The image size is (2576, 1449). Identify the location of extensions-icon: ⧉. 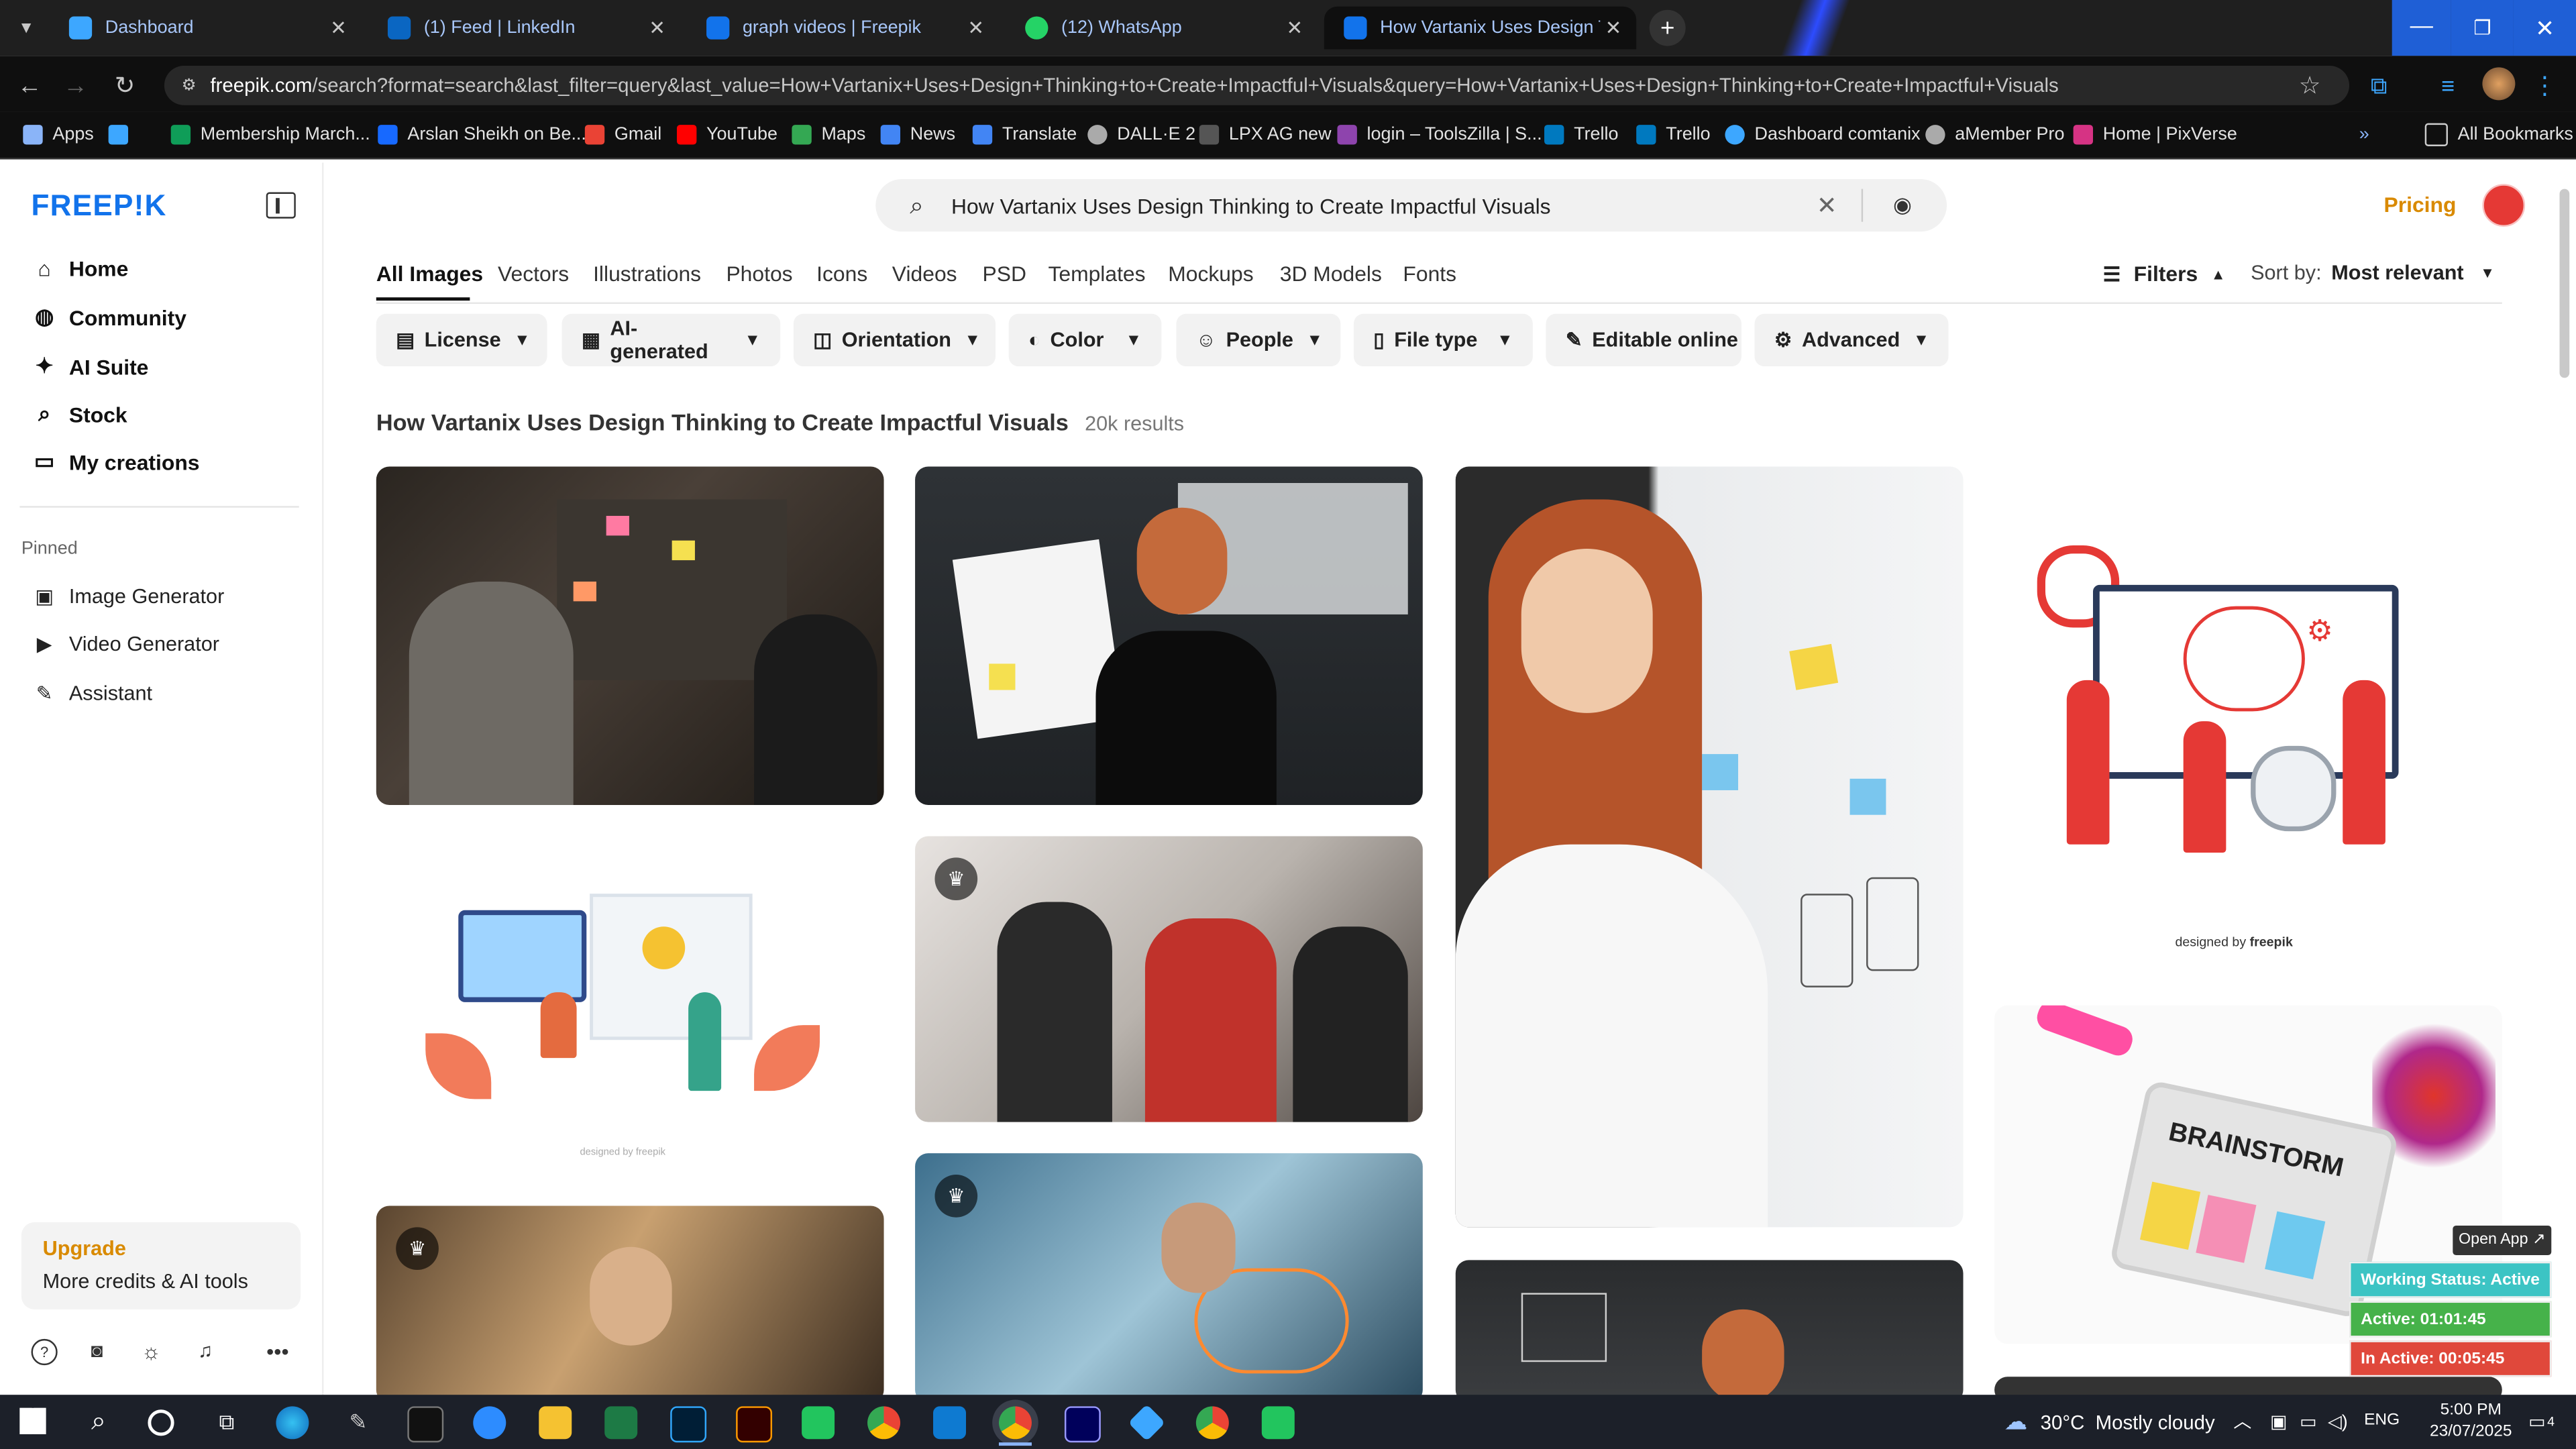
(2379, 85).